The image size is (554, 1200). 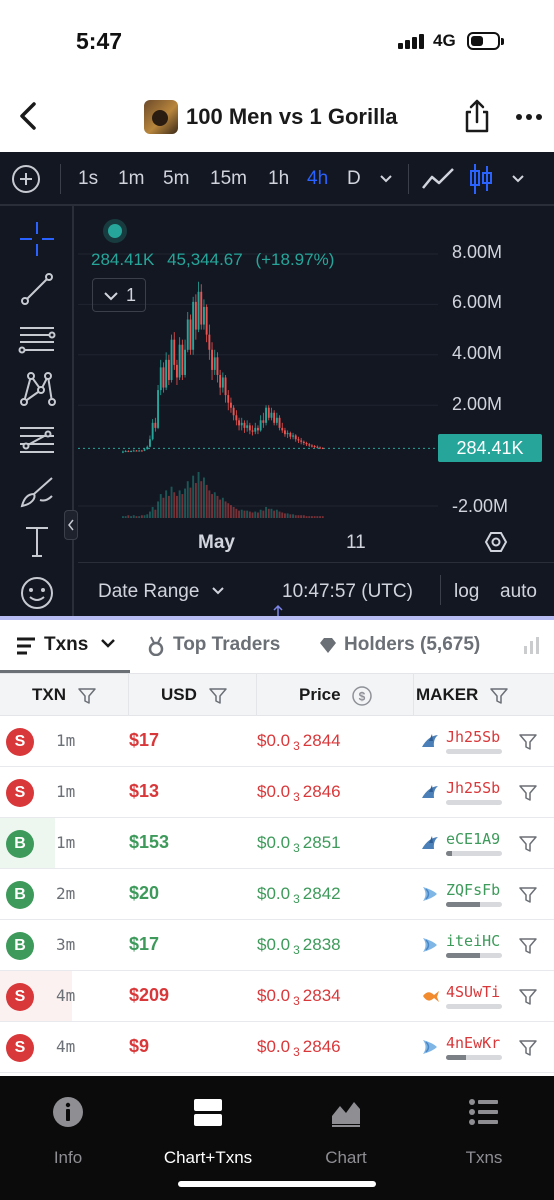 I want to click on maker-address-link: iteiHC, so click(x=473, y=941).